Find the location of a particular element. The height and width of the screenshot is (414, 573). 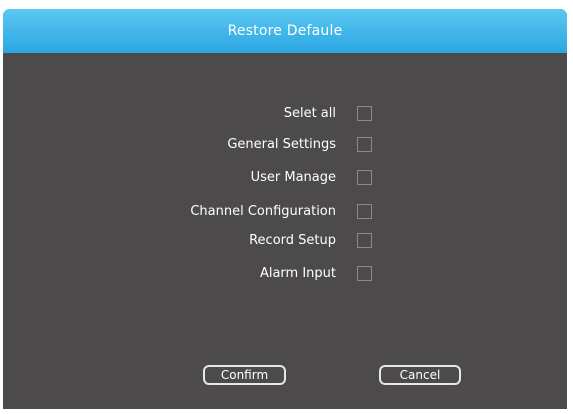

option-row-channel-configuration: Channel Configuration is located at coordinates (285, 212).